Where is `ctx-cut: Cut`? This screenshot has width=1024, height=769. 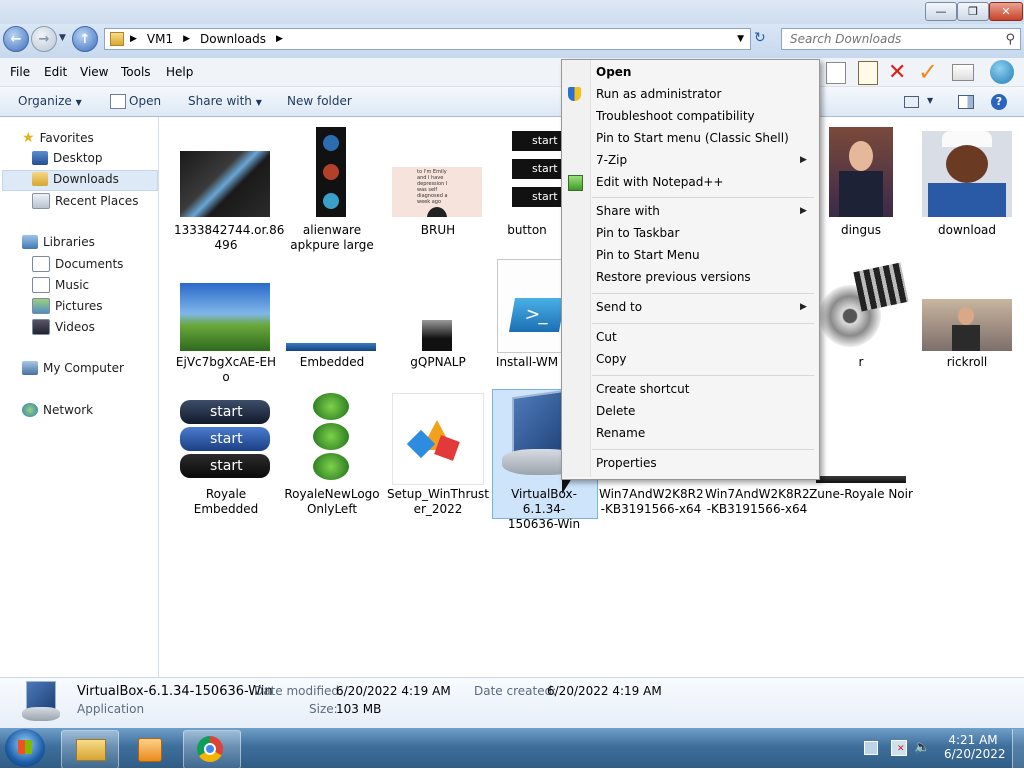 ctx-cut: Cut is located at coordinates (606, 337).